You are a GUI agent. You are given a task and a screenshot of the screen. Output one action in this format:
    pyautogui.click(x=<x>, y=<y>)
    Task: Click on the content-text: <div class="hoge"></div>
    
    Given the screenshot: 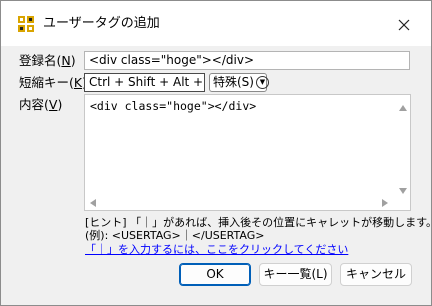 What is the action you would take?
    pyautogui.click(x=173, y=106)
    